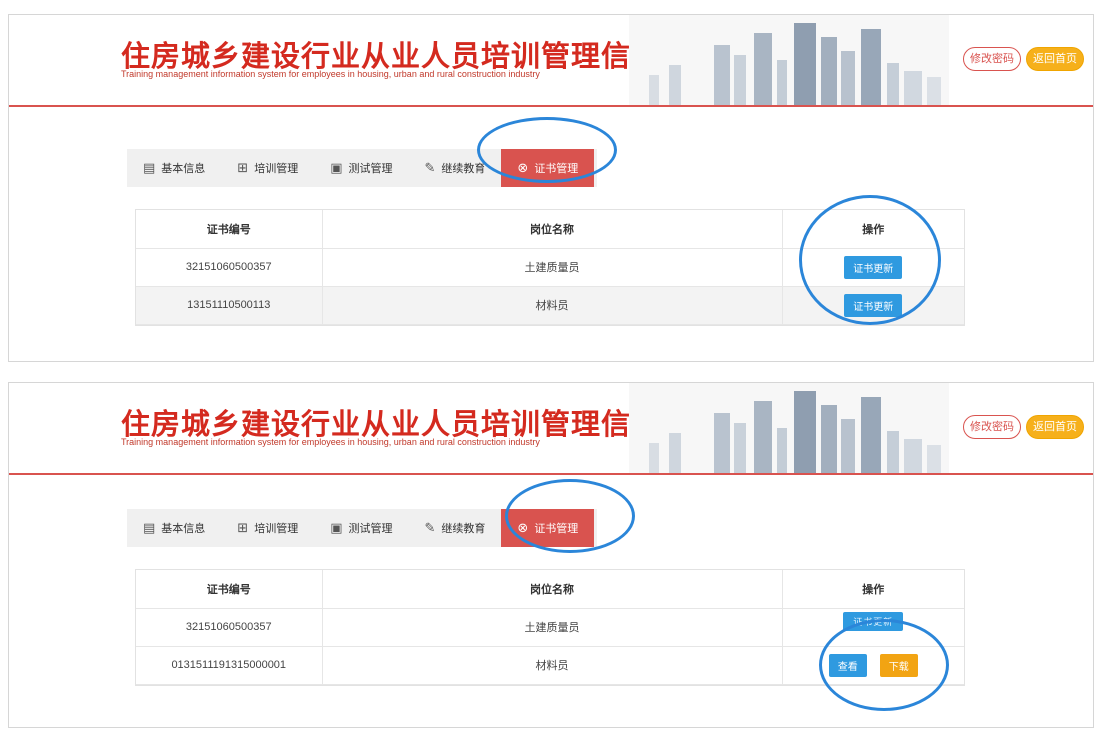 The image size is (1102, 737). Describe the element at coordinates (229, 665) in the screenshot. I see `cert-number-cell: 0131511191315000001` at that location.